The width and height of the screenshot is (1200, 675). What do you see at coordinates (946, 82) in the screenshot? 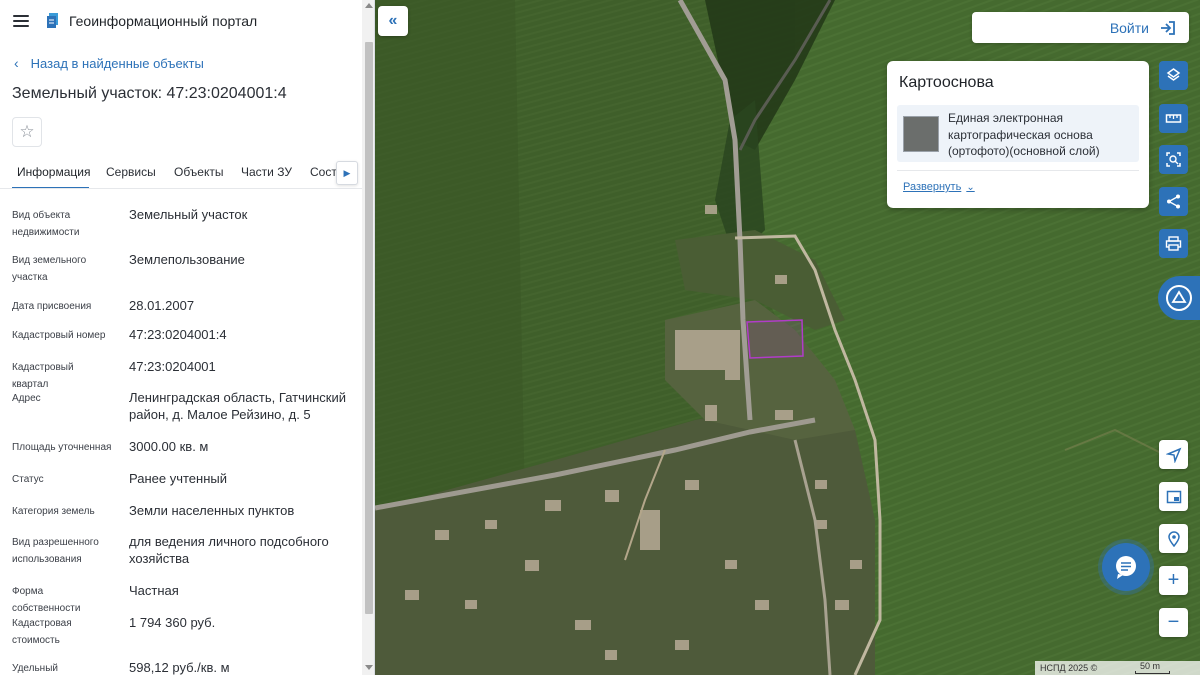
I see `basemap-title: Картооснова` at bounding box center [946, 82].